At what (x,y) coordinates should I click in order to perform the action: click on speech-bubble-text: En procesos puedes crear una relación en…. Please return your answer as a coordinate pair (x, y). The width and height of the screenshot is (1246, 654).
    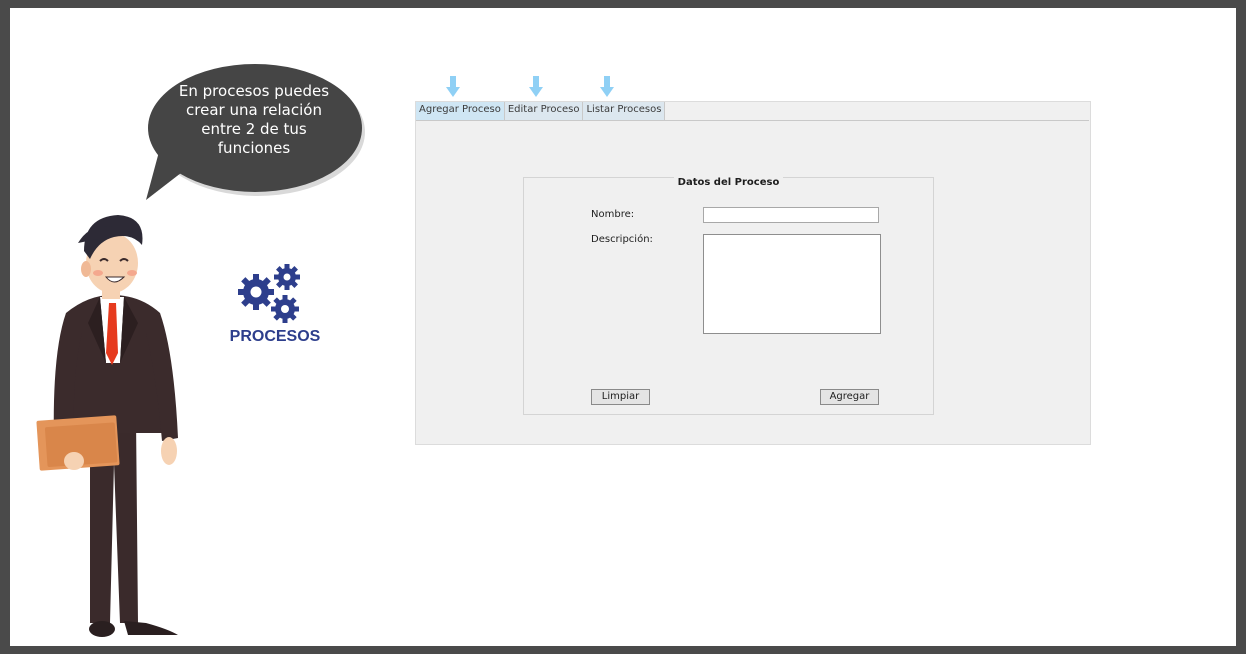
    Looking at the image, I should click on (254, 120).